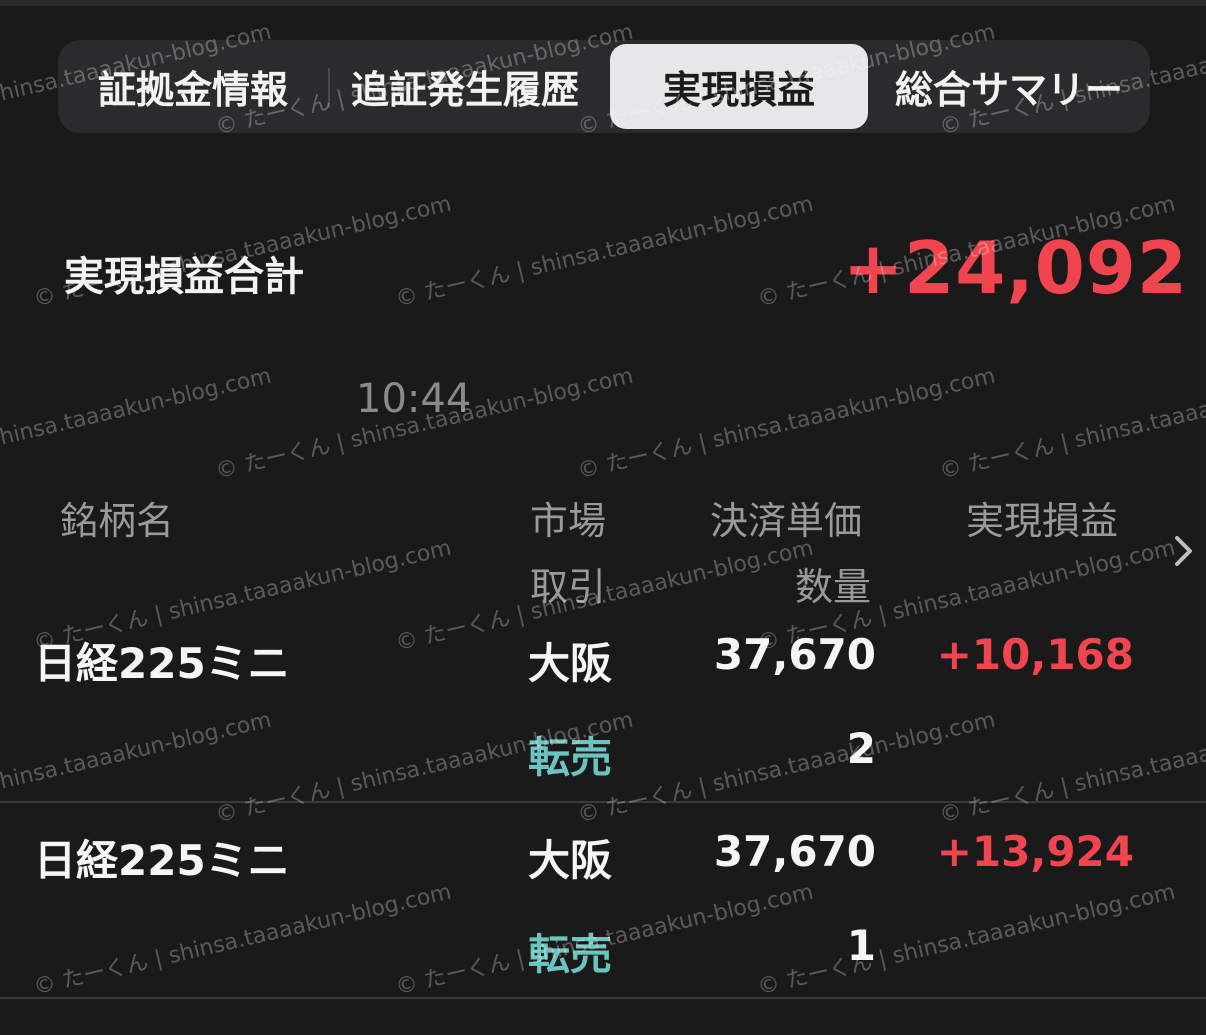  I want to click on tab-bar: 証拠金情報 追証発生履歴 実現損益 総合サマリー, so click(604, 86).